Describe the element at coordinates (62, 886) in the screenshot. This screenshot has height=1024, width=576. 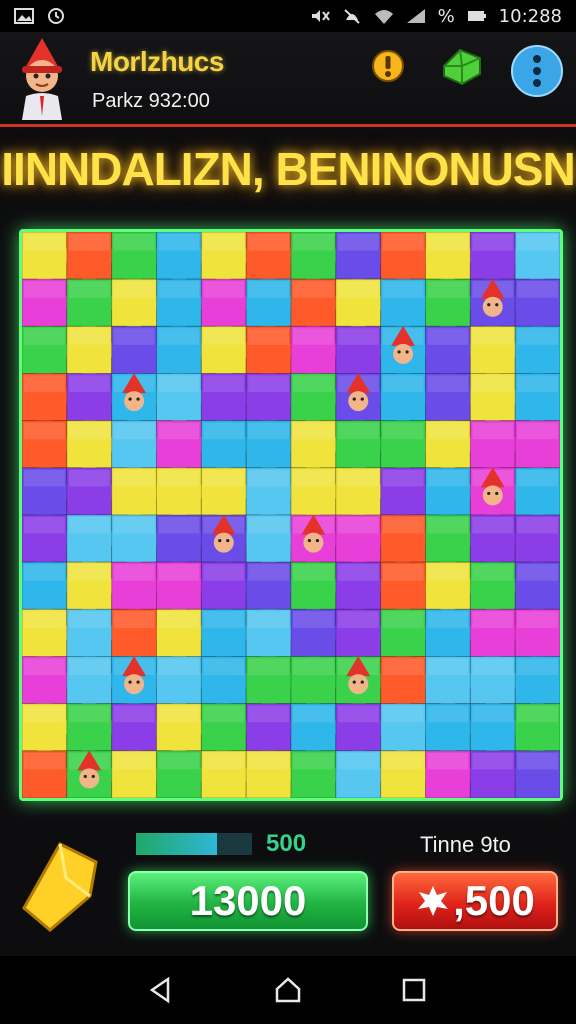
I see `hint-piece-icon` at that location.